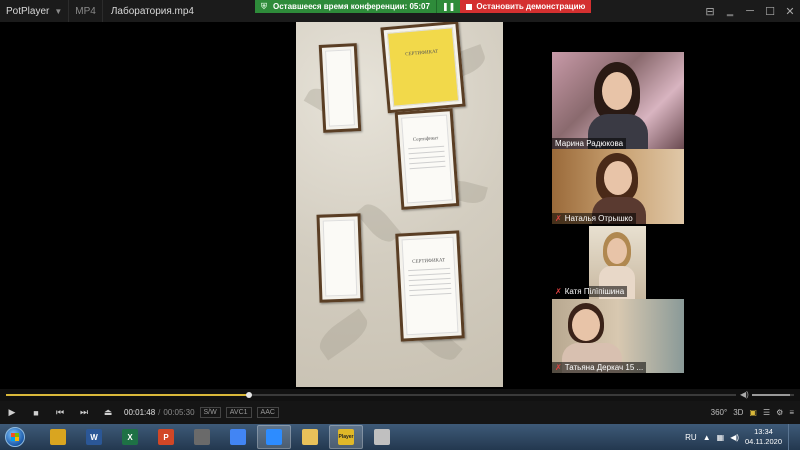 The width and height of the screenshot is (800, 450). What do you see at coordinates (792, 437) in the screenshot?
I see `show-desktop-button` at bounding box center [792, 437].